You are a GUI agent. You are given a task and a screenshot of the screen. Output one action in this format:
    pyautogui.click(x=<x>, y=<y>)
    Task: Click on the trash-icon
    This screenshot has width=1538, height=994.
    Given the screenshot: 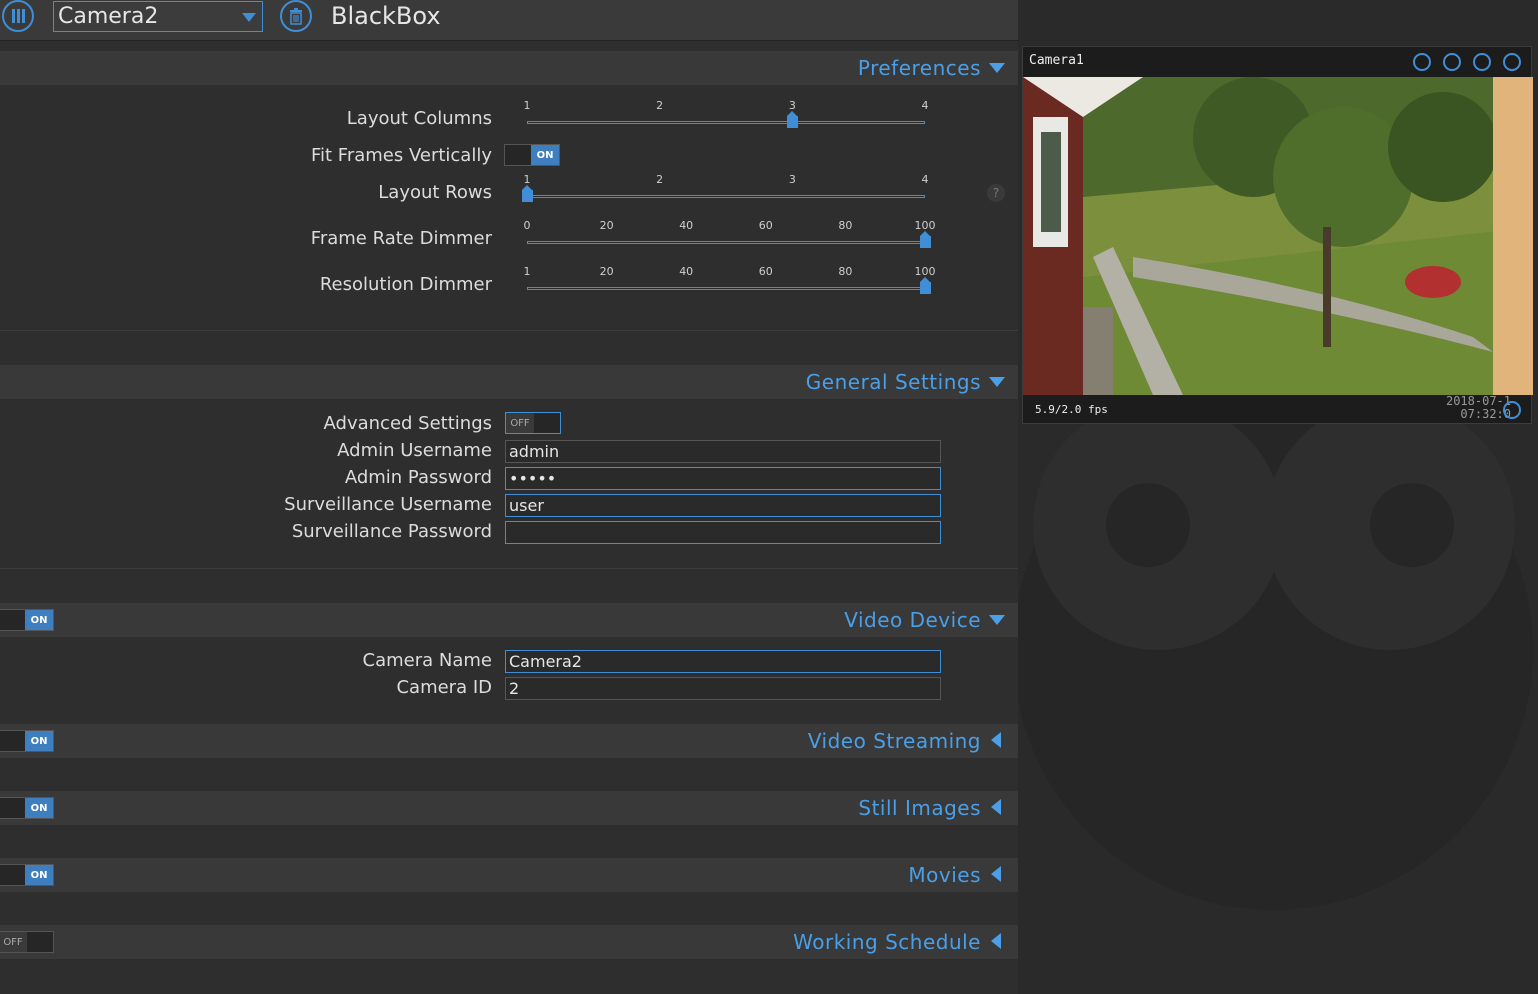 What is the action you would take?
    pyautogui.click(x=296, y=16)
    